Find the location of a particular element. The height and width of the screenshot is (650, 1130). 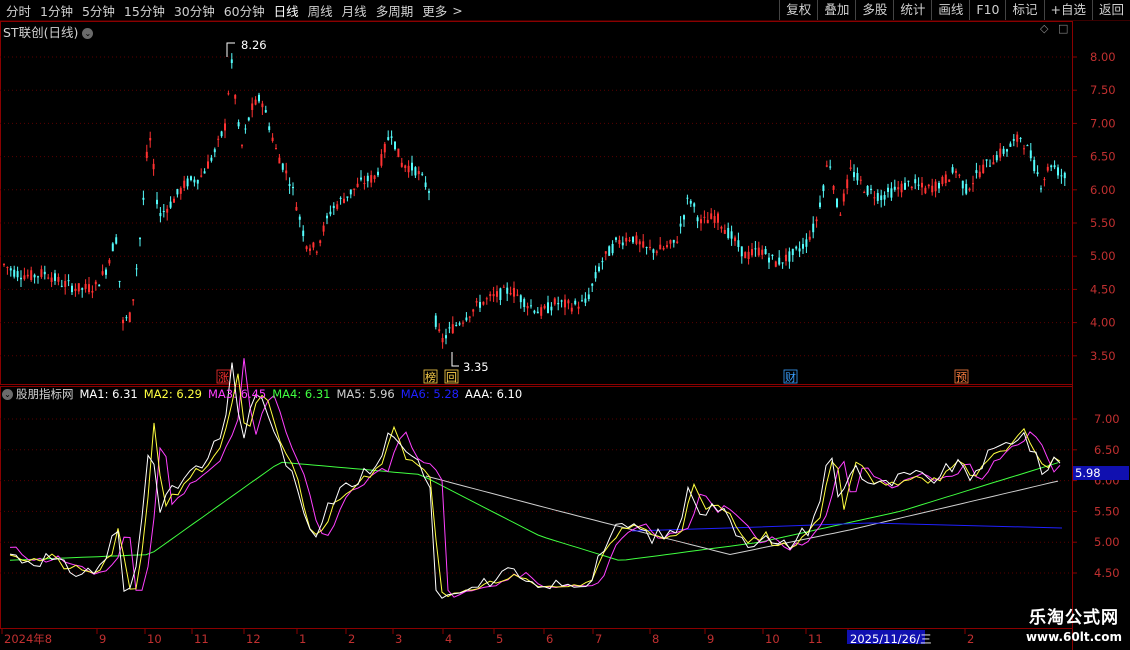

watermark-title: 乐淘公式网 is located at coordinates (1073, 618).